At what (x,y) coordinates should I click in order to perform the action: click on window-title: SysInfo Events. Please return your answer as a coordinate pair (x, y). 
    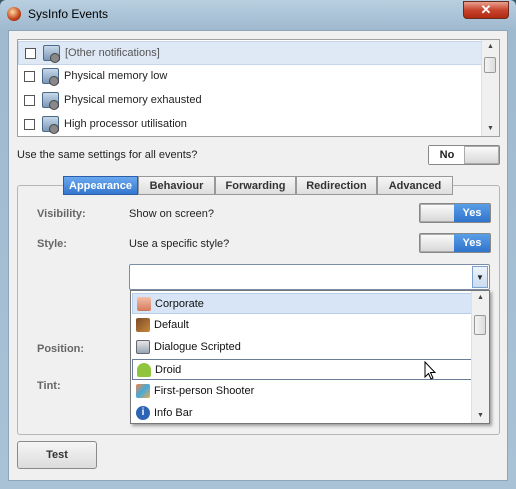
    Looking at the image, I should click on (68, 14).